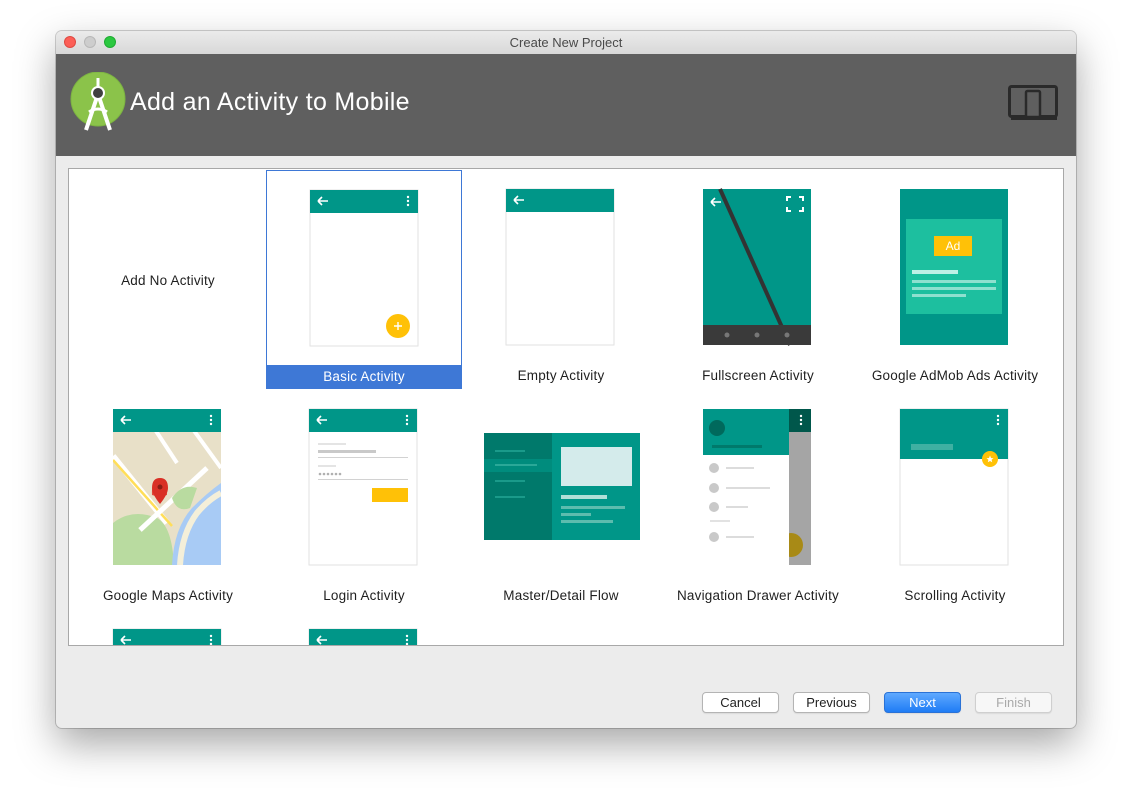 The height and width of the screenshot is (809, 1132). I want to click on phone-tablet-icon, so click(1033, 102).